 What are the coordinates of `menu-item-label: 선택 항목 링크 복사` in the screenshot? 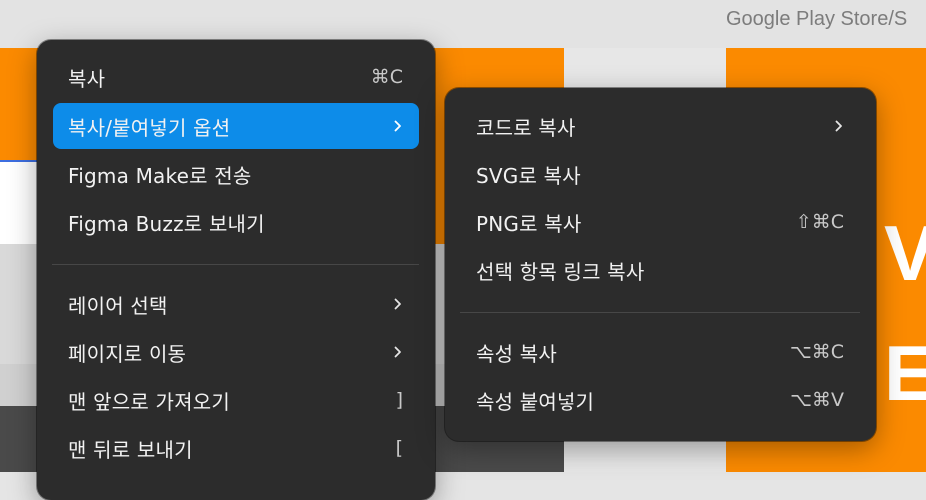 It's located at (560, 271).